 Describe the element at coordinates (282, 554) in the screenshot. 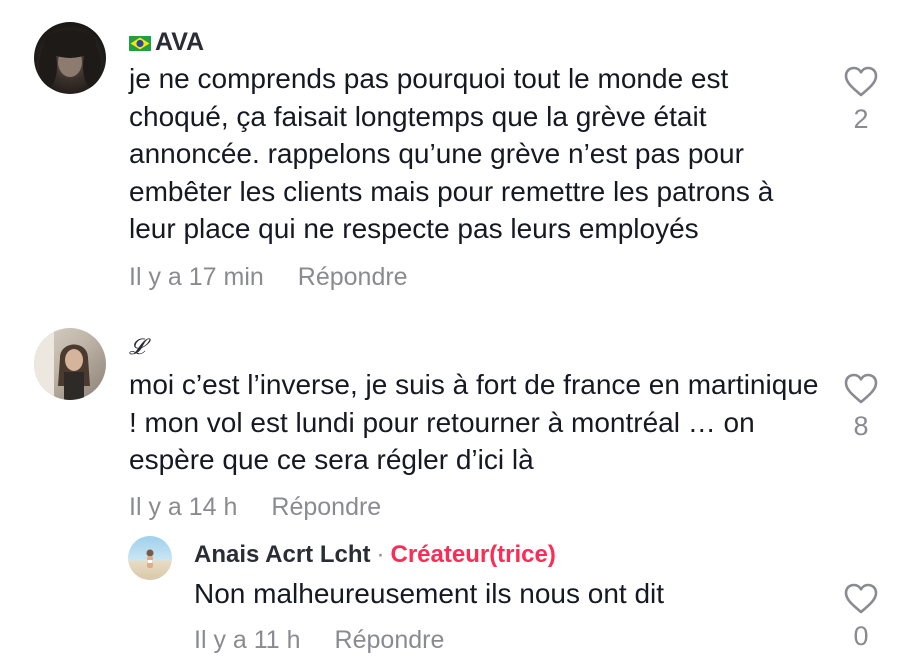

I see `username-text: Anais Acrt Lcht` at that location.